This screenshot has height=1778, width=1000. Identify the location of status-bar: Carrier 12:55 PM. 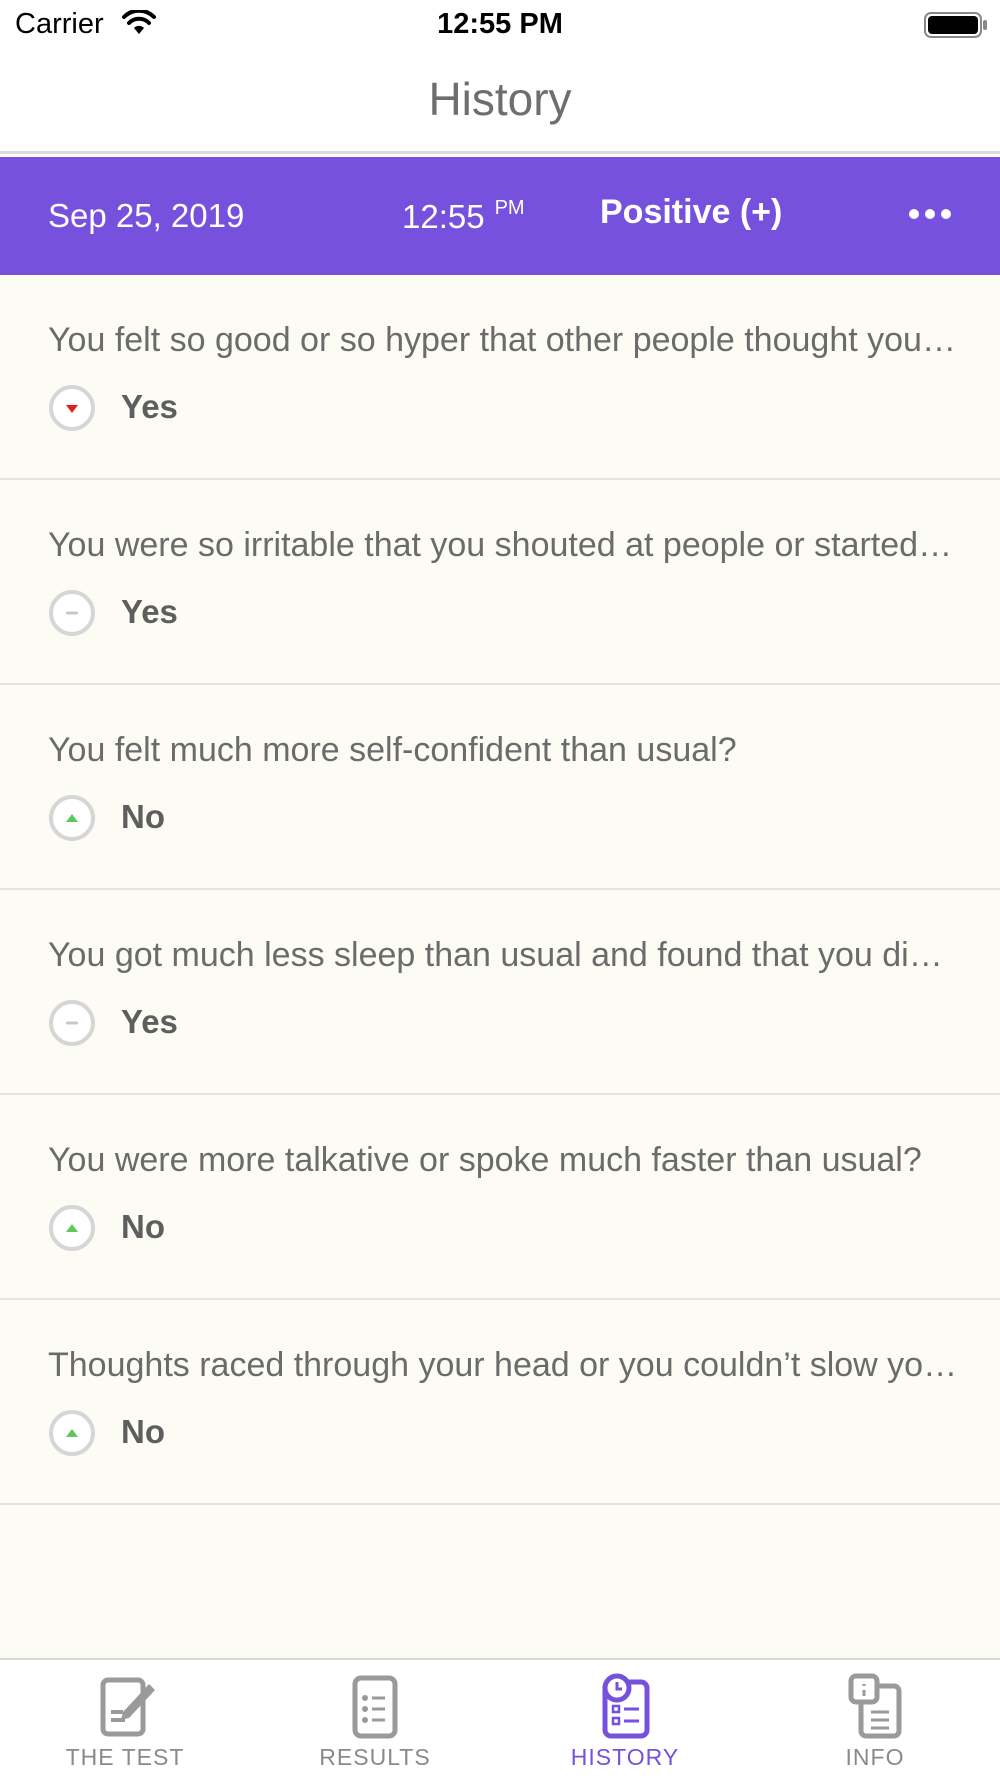
(500, 26).